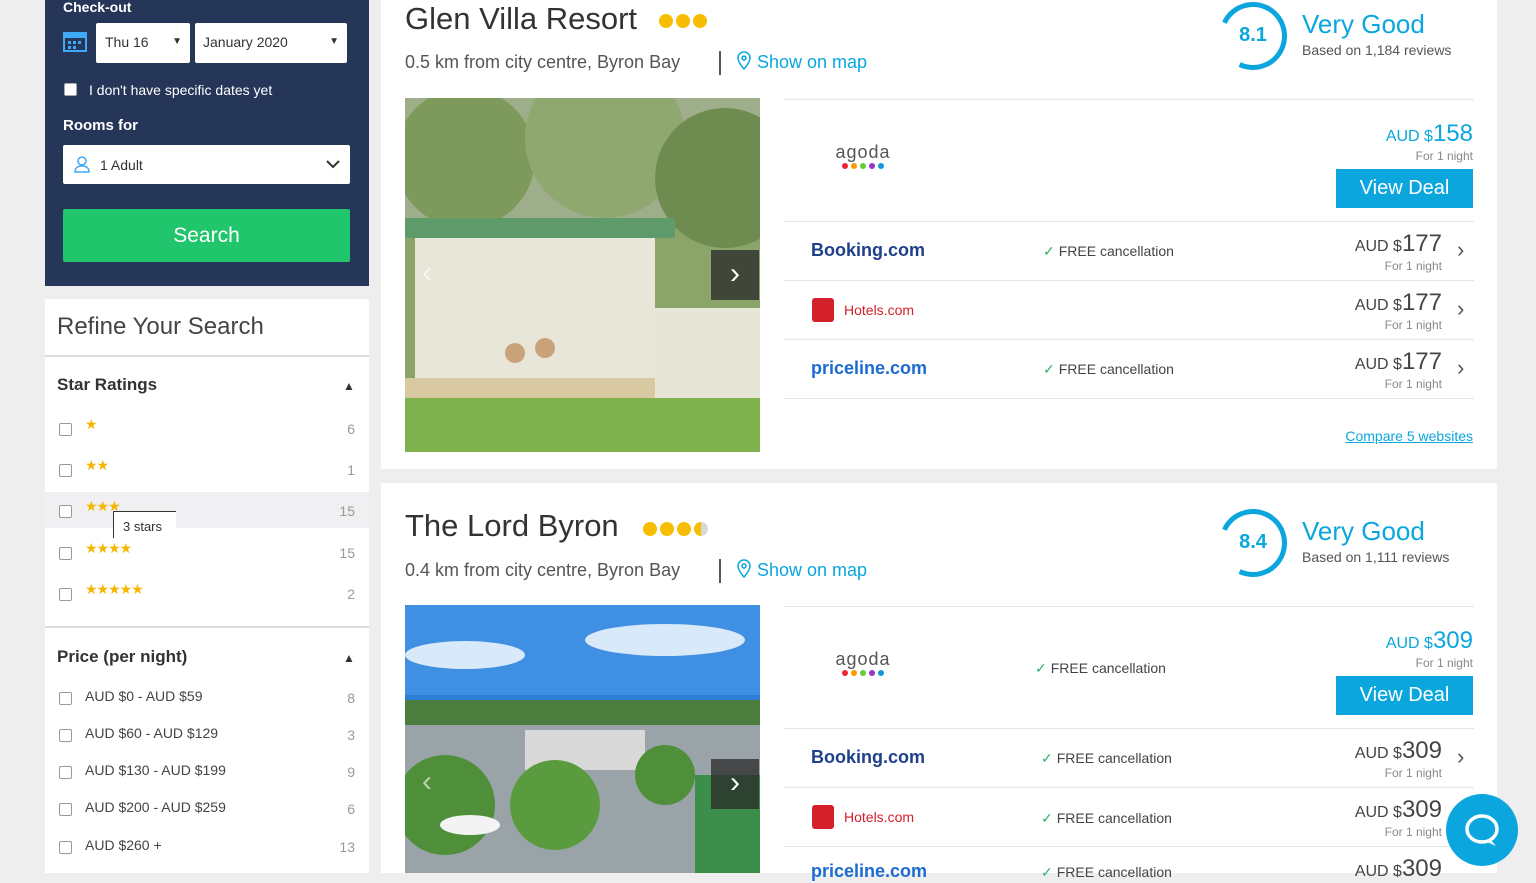  I want to click on dropdown-arrow-icon: ▼, so click(177, 41).